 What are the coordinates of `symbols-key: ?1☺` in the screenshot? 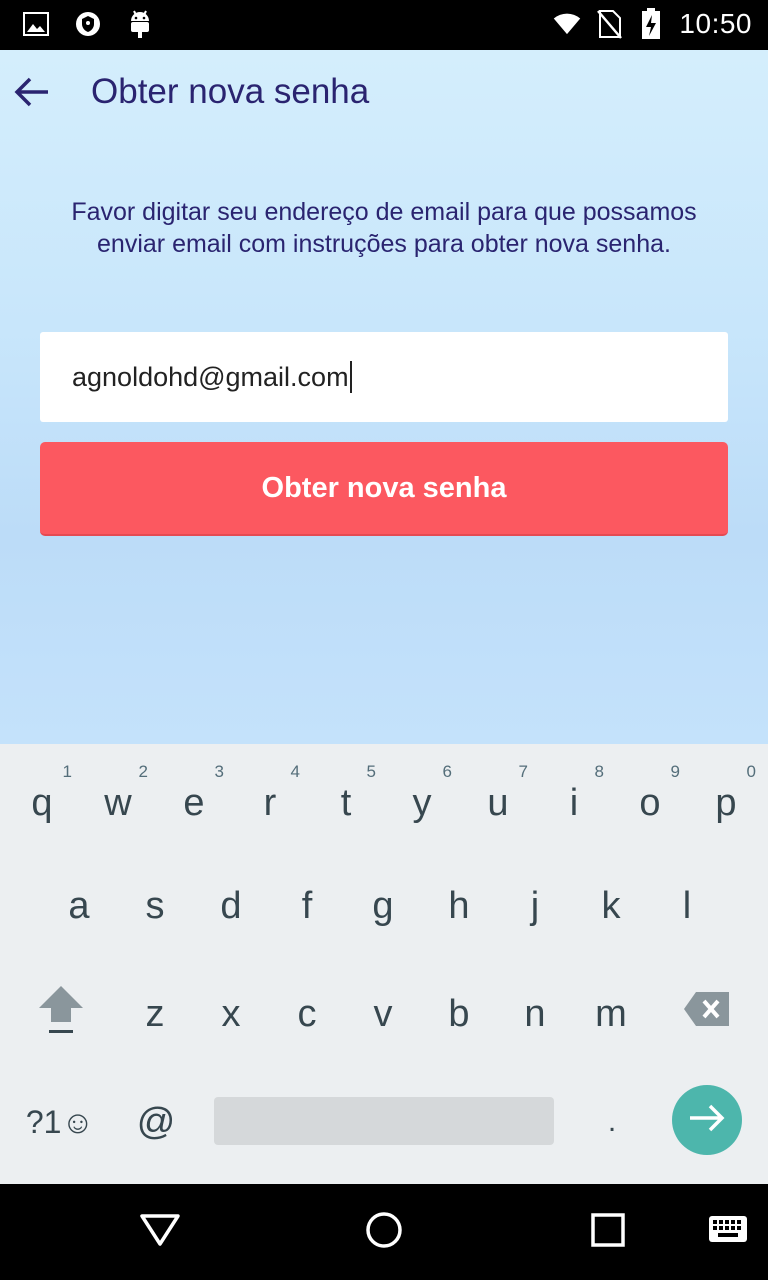 It's located at (60, 1122).